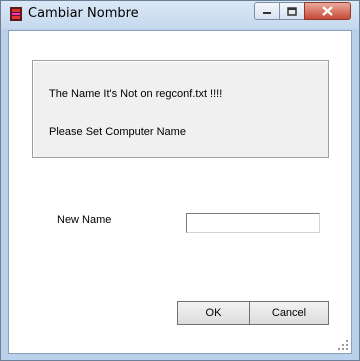 This screenshot has height=361, width=360. What do you see at coordinates (289, 313) in the screenshot?
I see `cancel-button: Cancel` at bounding box center [289, 313].